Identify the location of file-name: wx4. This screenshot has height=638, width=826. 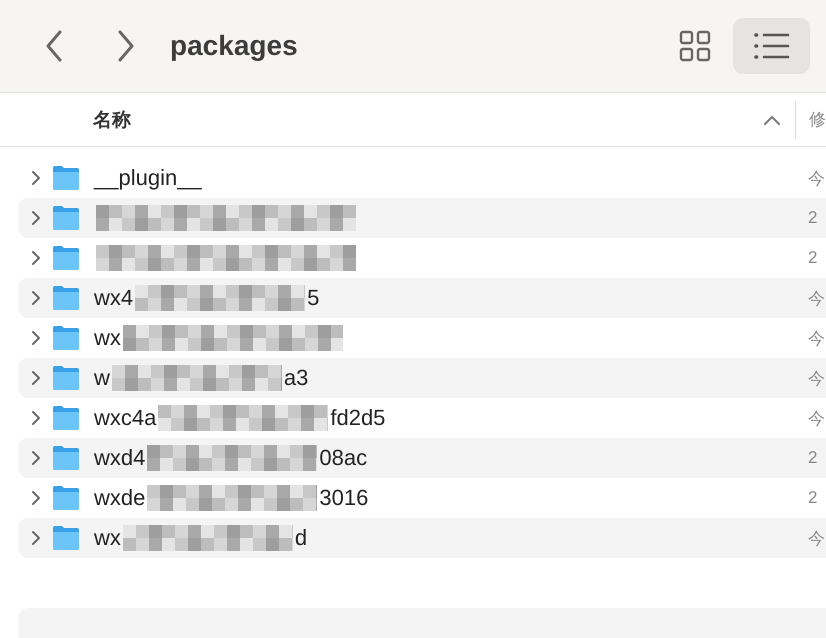
(114, 298).